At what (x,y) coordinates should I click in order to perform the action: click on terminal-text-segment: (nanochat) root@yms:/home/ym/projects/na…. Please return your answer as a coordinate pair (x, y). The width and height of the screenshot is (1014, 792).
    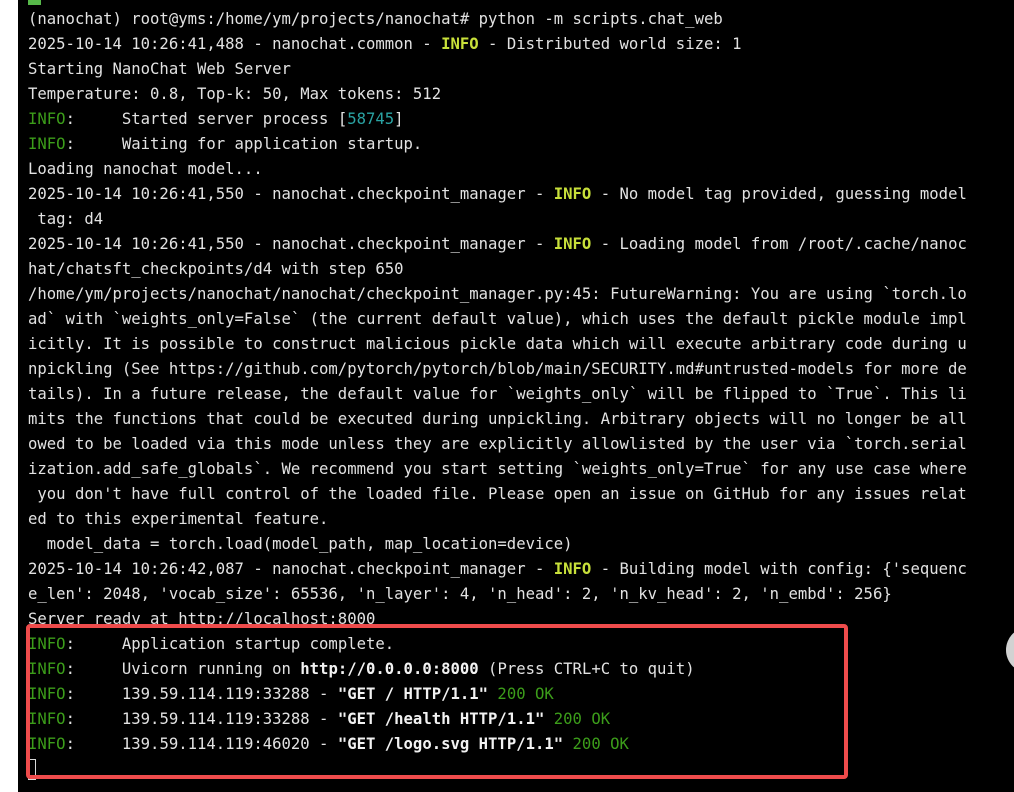
    Looking at the image, I should click on (375, 19).